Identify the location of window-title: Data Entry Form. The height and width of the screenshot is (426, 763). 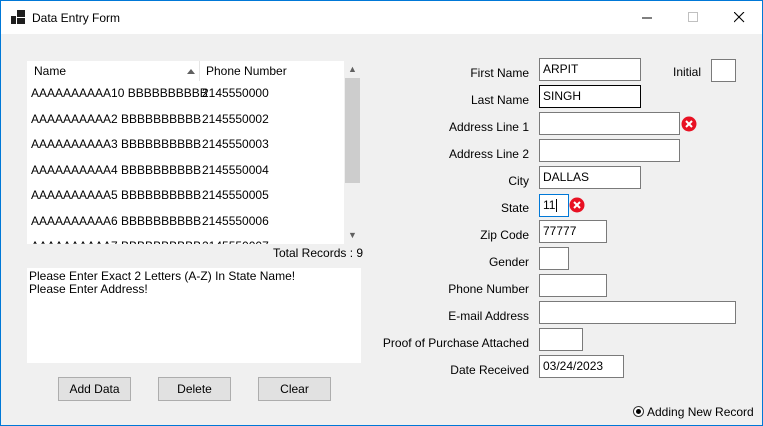
(76, 18).